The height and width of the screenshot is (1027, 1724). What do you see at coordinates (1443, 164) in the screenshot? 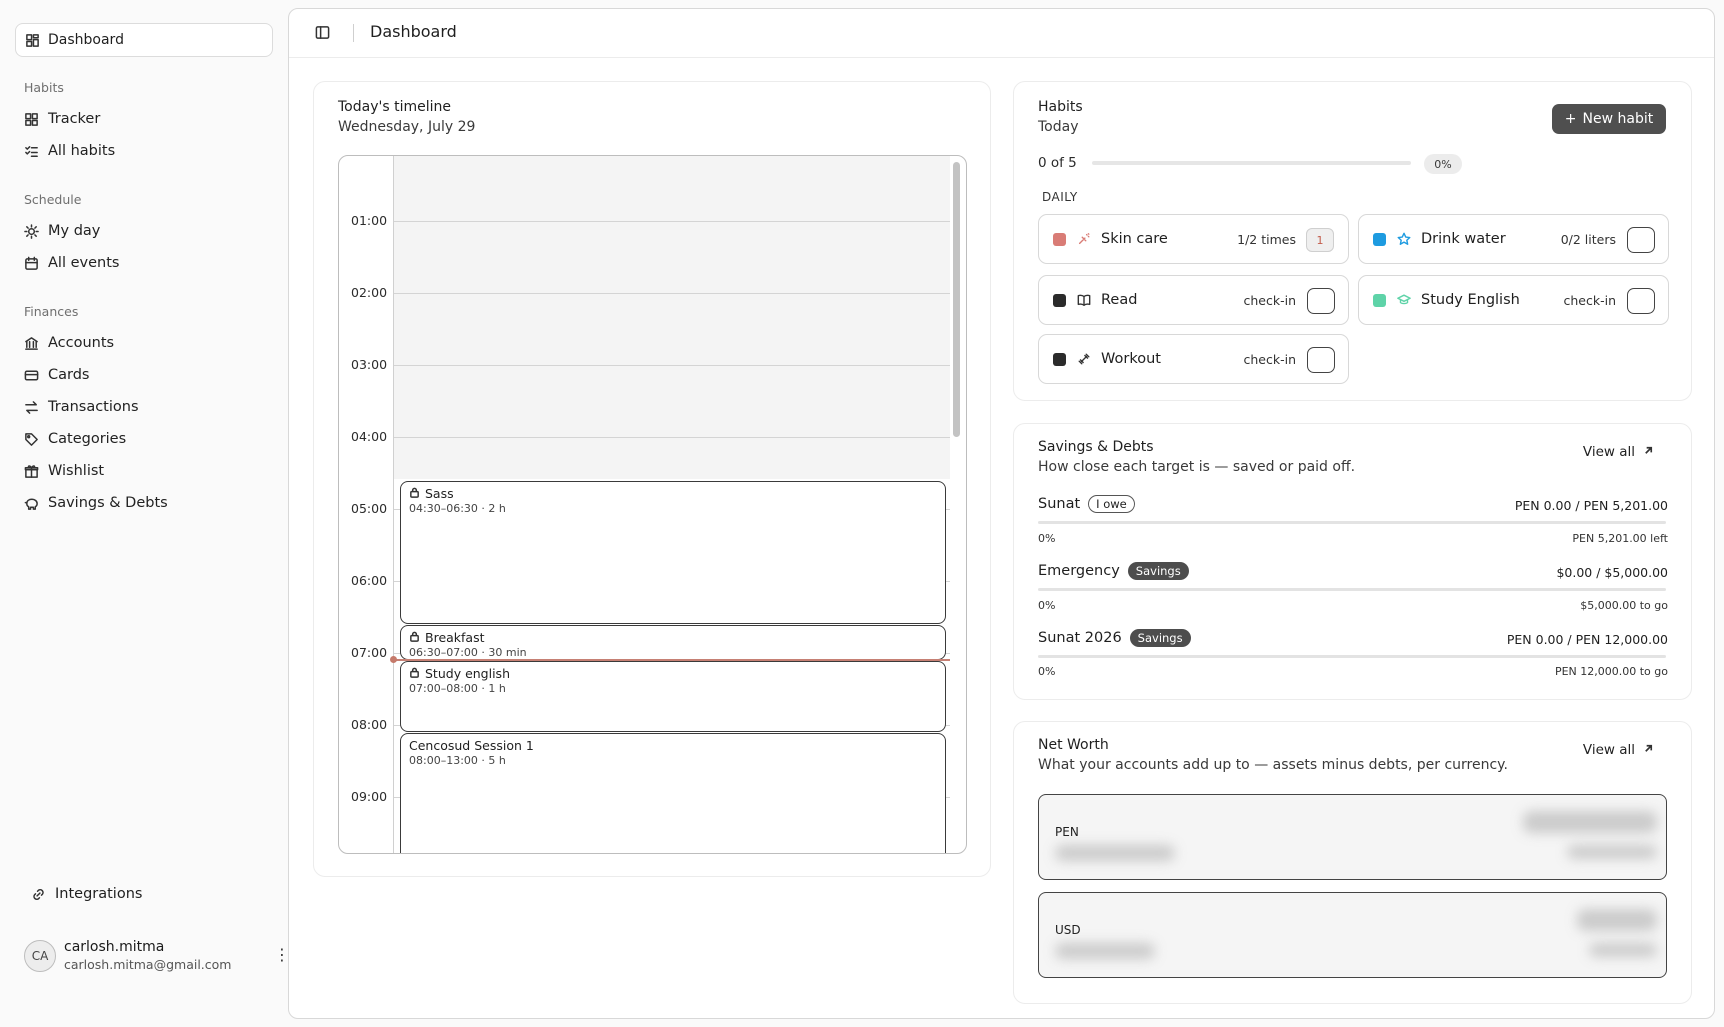
I see `habits-progress-percent: 0%` at bounding box center [1443, 164].